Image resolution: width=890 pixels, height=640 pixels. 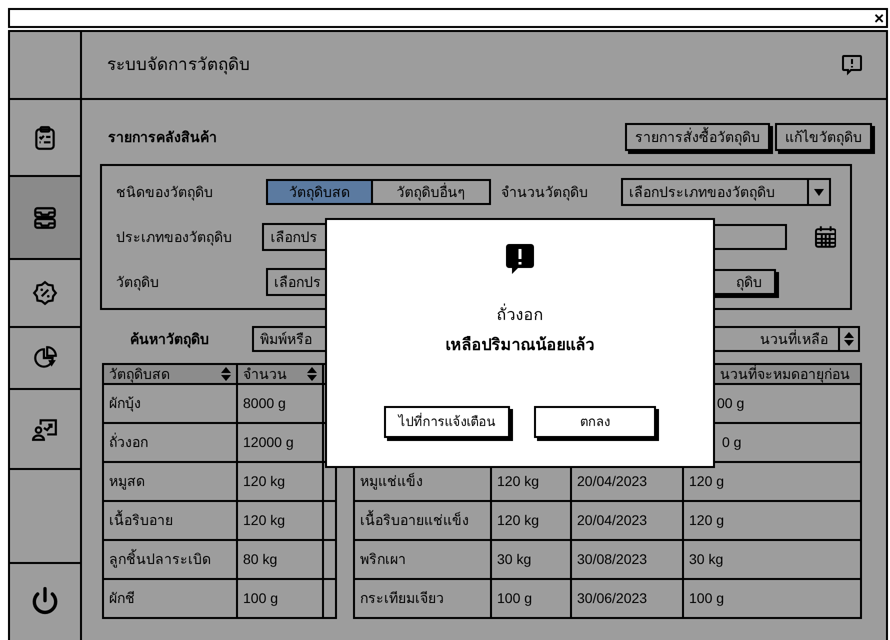 I want to click on dialog-message: เหลือปริมาณน้อยแล้ว, so click(x=520, y=345).